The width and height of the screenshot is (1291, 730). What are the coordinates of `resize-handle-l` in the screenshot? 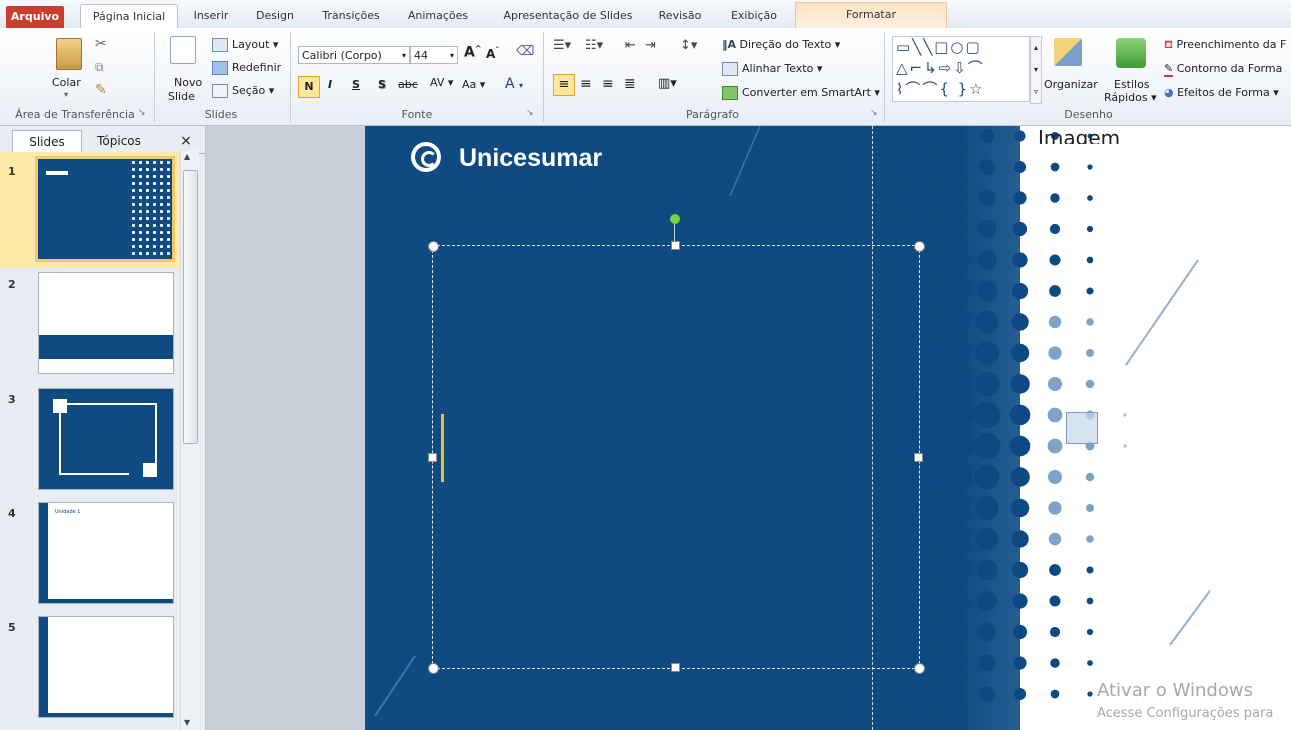 It's located at (432, 457).